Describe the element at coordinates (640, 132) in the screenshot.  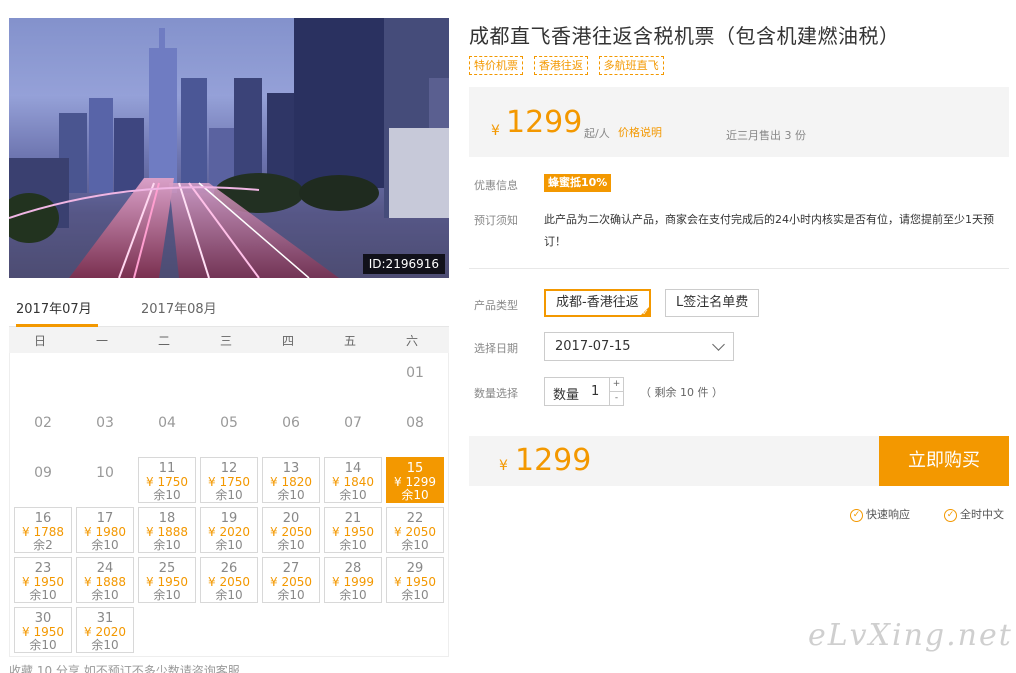
I see `price-explain-link: 价格说明` at that location.